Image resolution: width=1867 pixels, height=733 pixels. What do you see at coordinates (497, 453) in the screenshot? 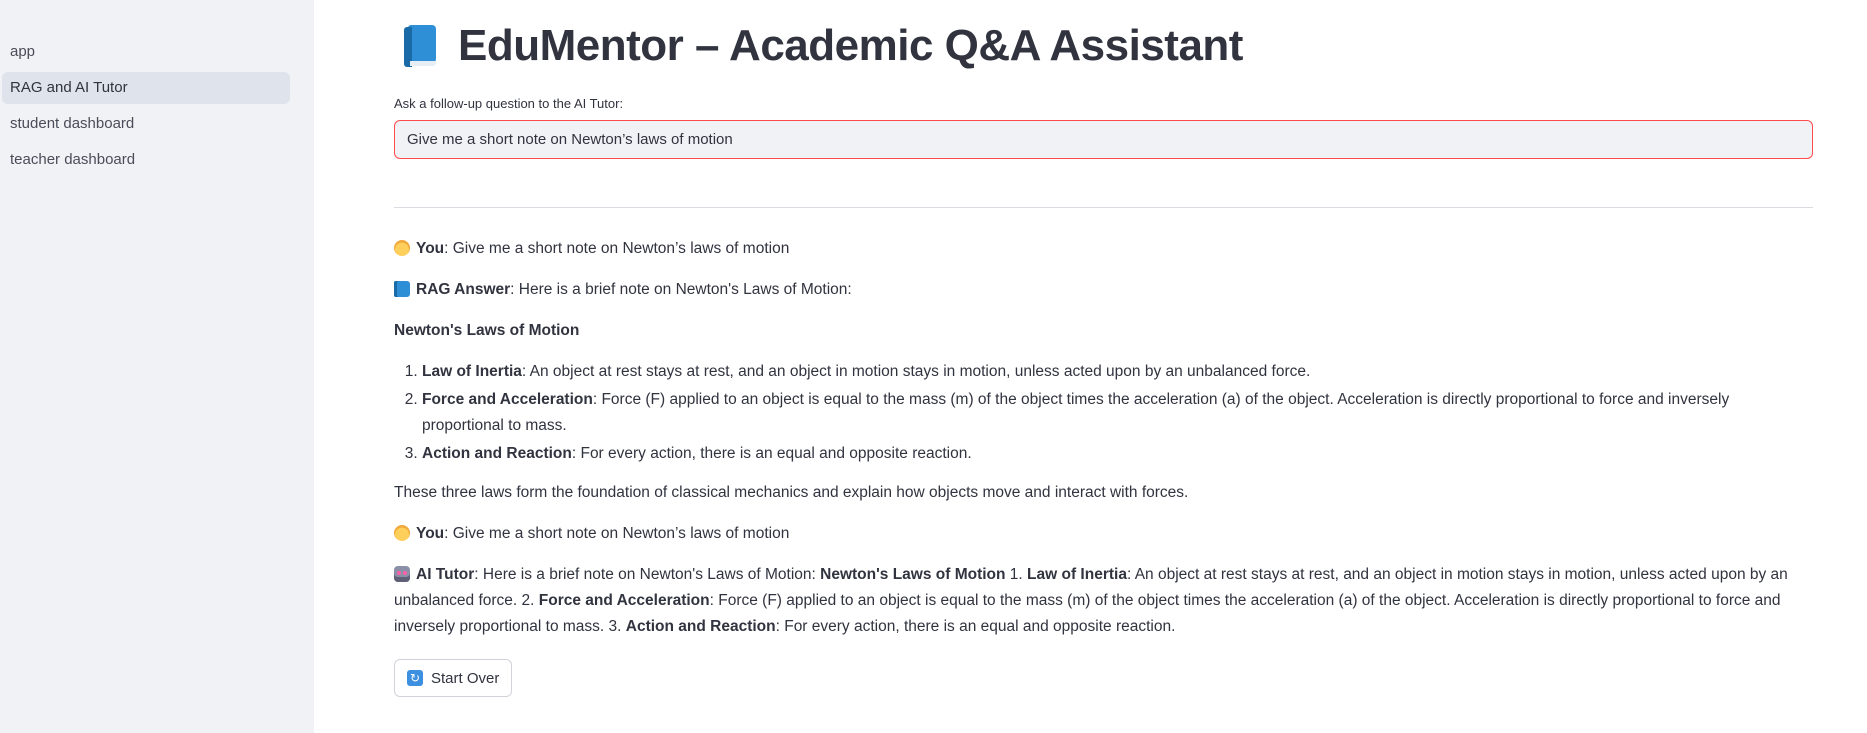
I see `law-name: Action and Reaction` at bounding box center [497, 453].